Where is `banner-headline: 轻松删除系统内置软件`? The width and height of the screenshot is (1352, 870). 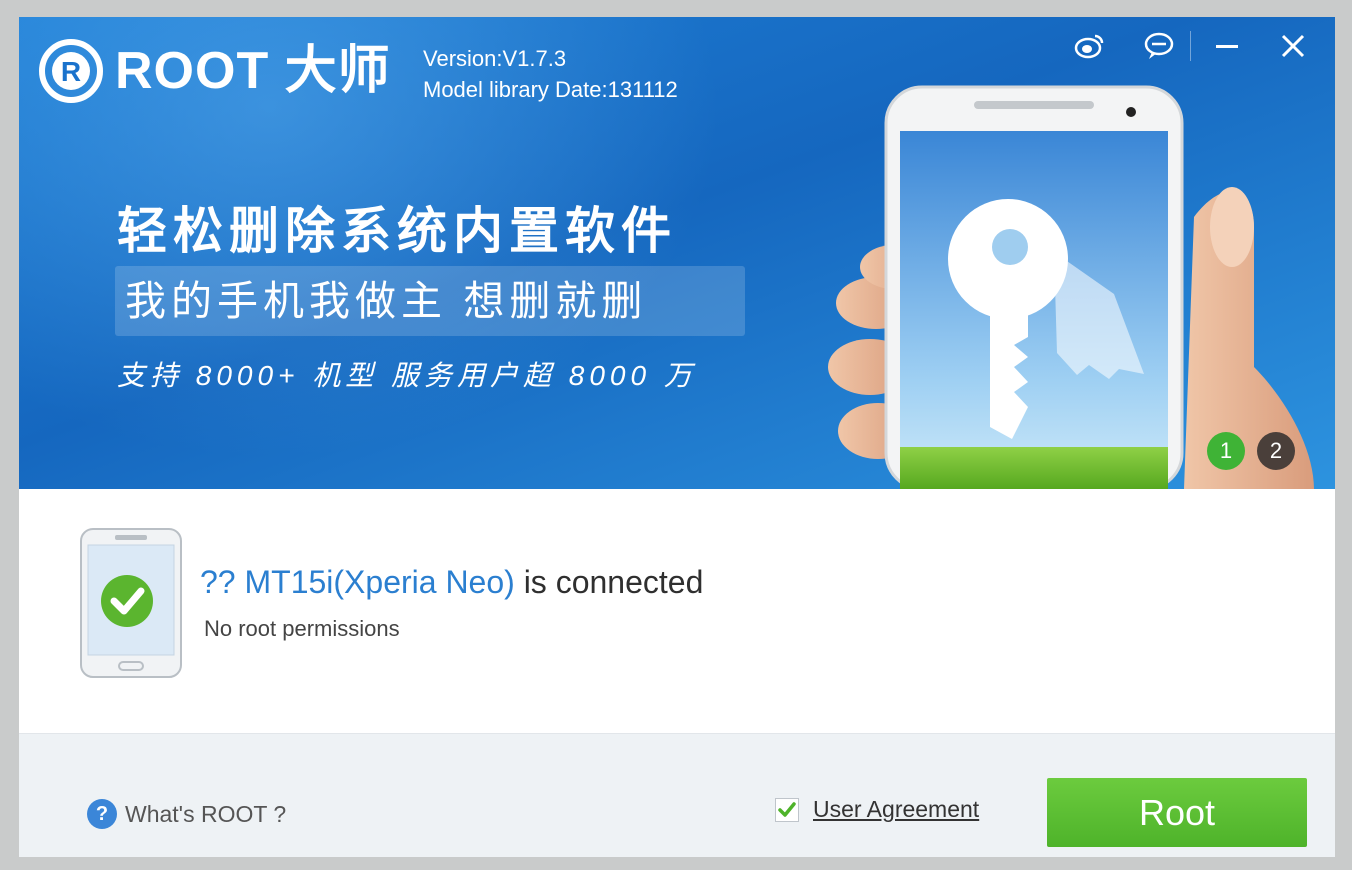
banner-headline: 轻松删除系统内置软件 is located at coordinates (397, 231).